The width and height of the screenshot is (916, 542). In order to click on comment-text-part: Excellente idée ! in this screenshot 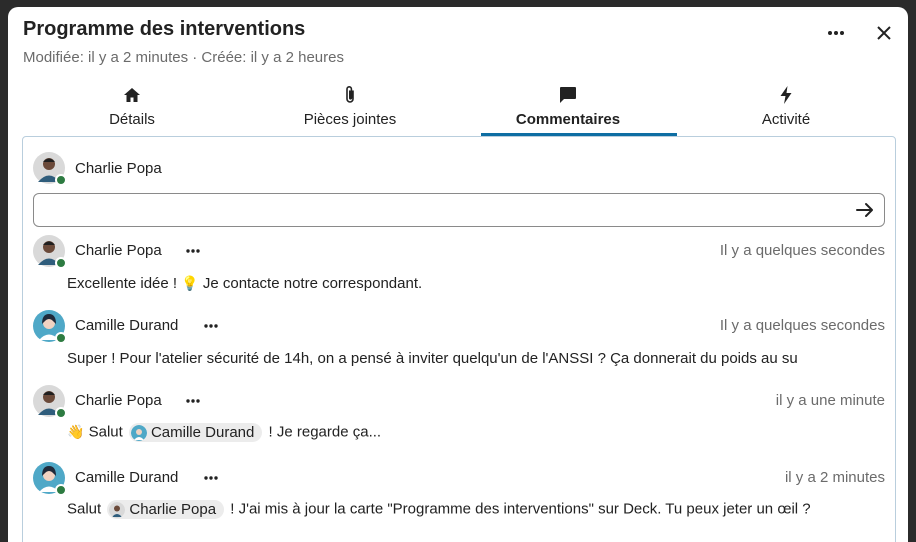, I will do `click(124, 283)`.